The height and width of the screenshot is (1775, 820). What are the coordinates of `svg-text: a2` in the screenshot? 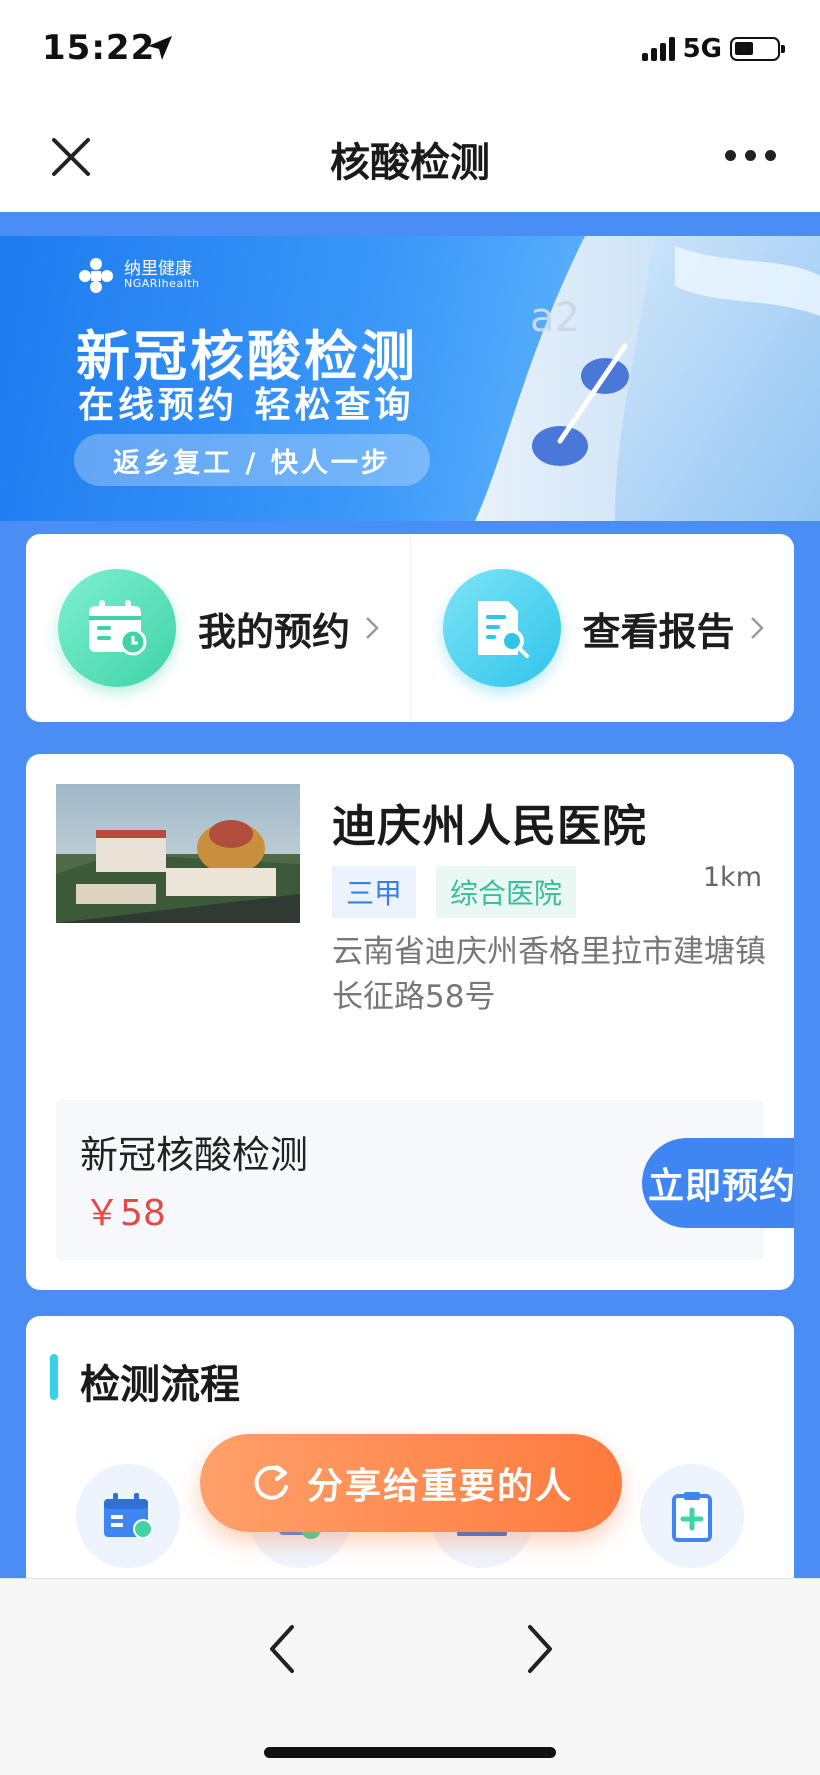 It's located at (555, 318).